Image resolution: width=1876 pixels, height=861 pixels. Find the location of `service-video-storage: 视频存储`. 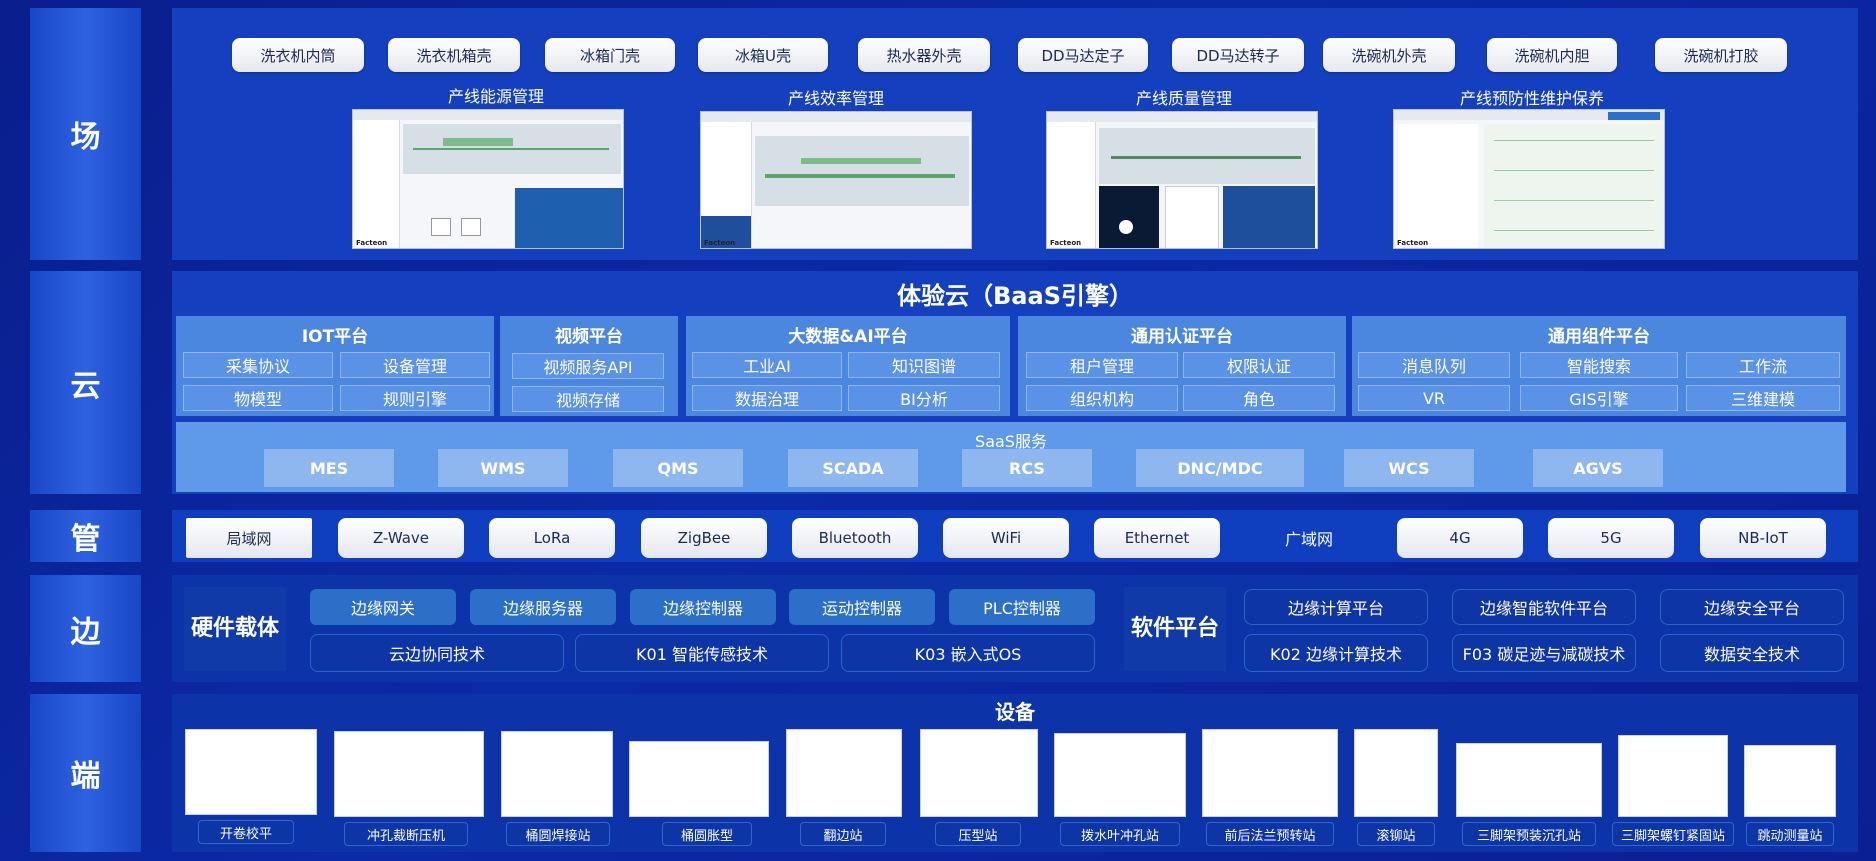

service-video-storage: 视频存储 is located at coordinates (588, 399).